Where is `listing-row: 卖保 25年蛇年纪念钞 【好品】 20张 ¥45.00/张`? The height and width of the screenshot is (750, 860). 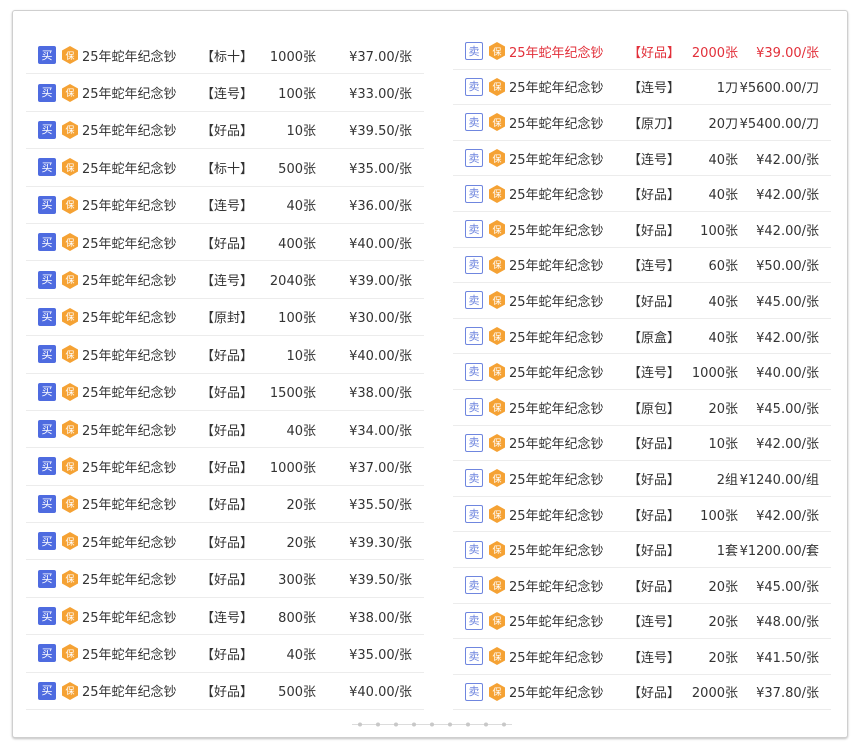 listing-row: 卖保 25年蛇年纪念钞 【好品】 20张 ¥45.00/张 is located at coordinates (642, 586).